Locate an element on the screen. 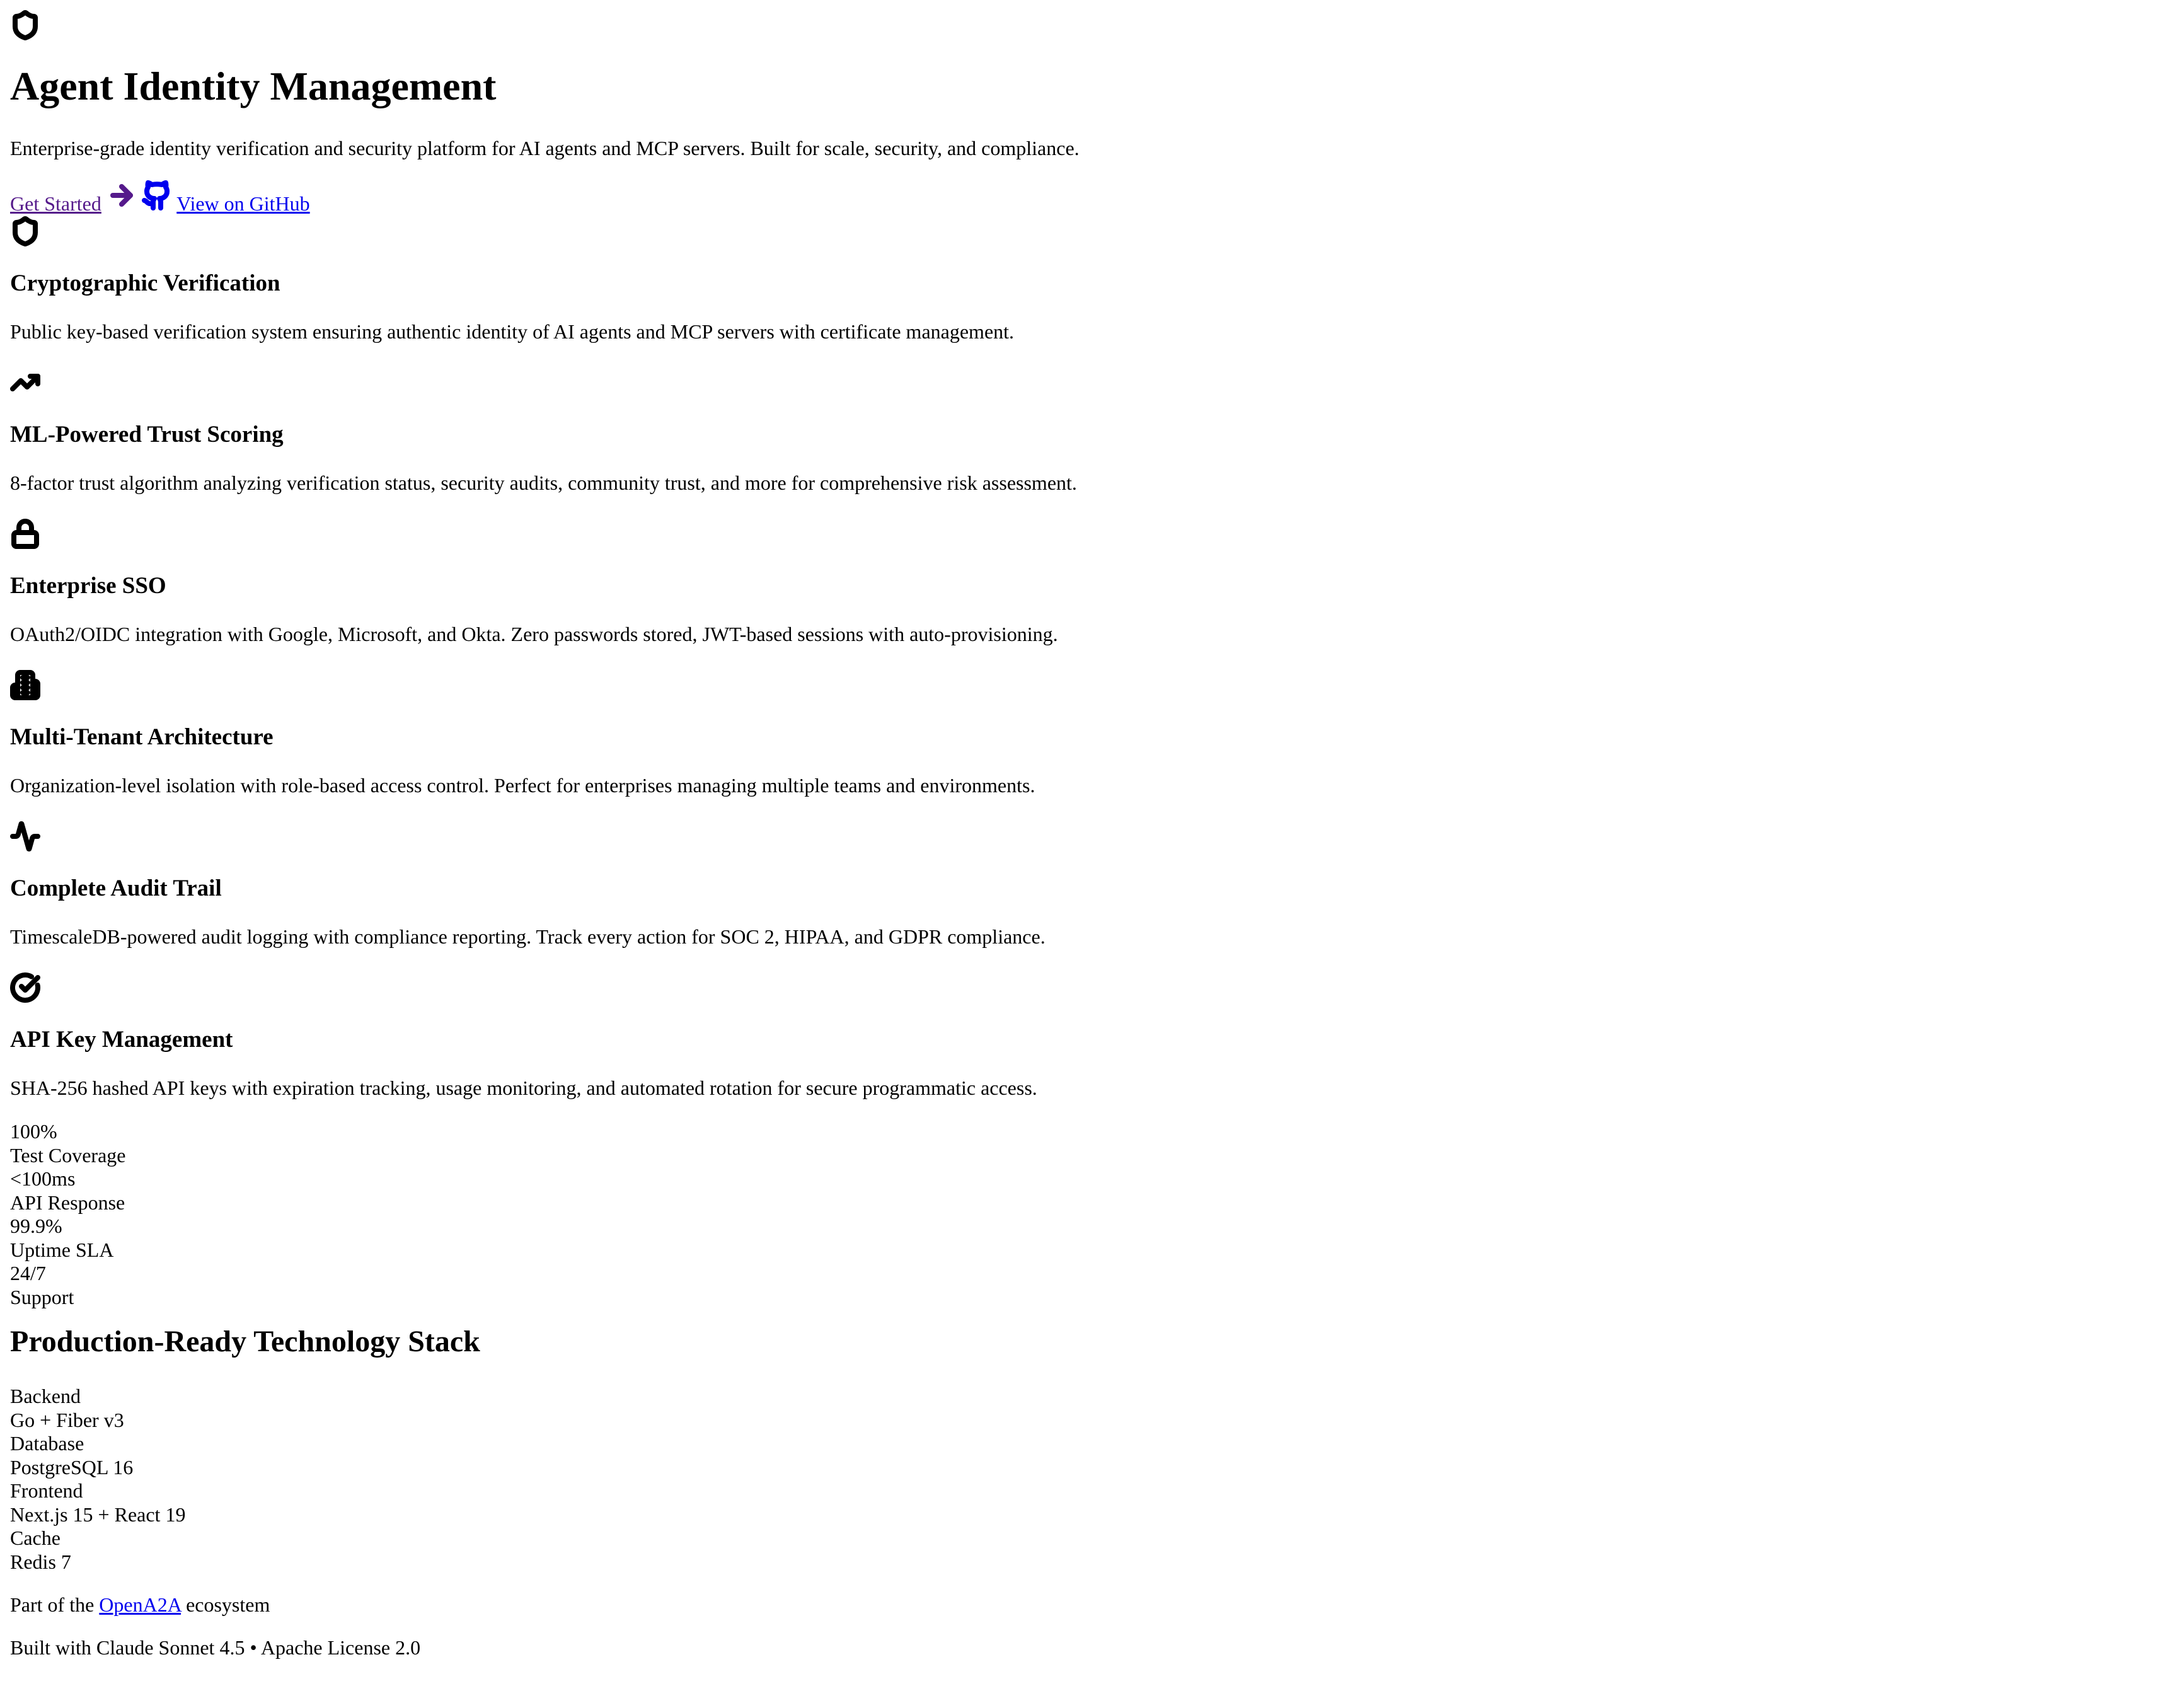  tech-label: Frontend is located at coordinates (47, 1491).